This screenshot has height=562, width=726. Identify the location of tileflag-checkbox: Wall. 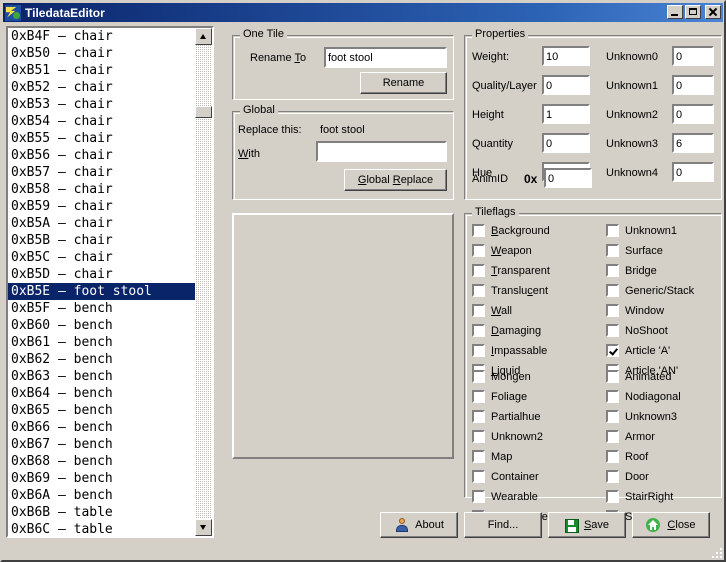
(492, 310).